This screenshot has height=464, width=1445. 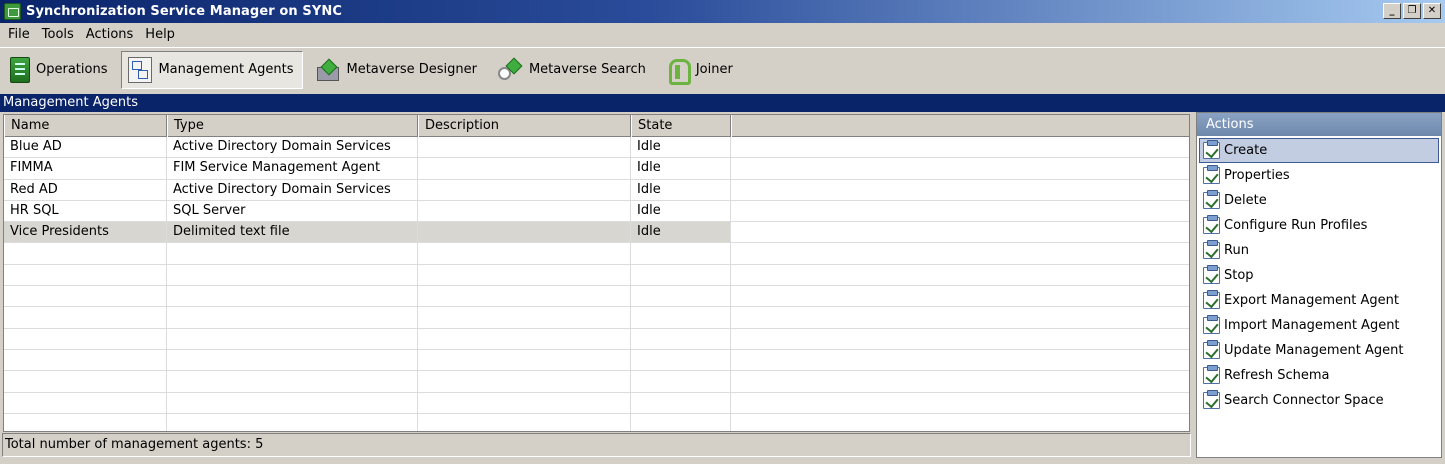 I want to click on metaverse-designer-icon, so click(x=328, y=70).